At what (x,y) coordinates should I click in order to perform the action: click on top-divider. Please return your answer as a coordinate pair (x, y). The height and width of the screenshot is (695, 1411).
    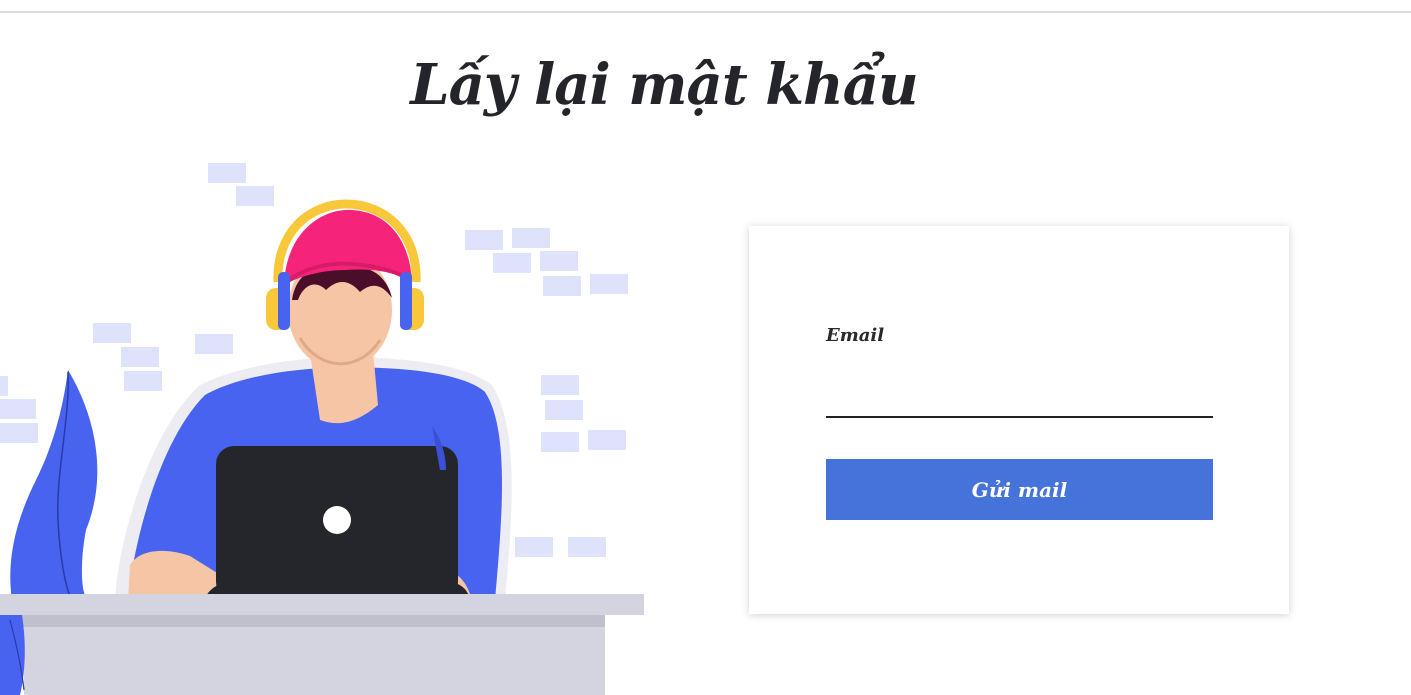
    Looking at the image, I should click on (705, 12).